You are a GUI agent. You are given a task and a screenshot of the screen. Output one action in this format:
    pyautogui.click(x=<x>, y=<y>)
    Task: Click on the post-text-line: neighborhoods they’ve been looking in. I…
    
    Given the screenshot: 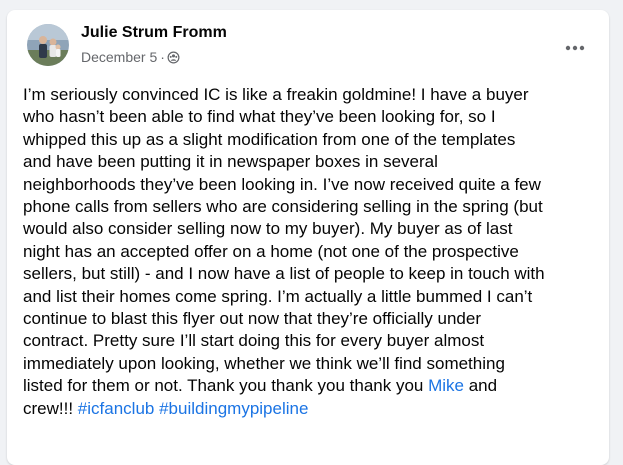 What is the action you would take?
    pyautogui.click(x=282, y=184)
    